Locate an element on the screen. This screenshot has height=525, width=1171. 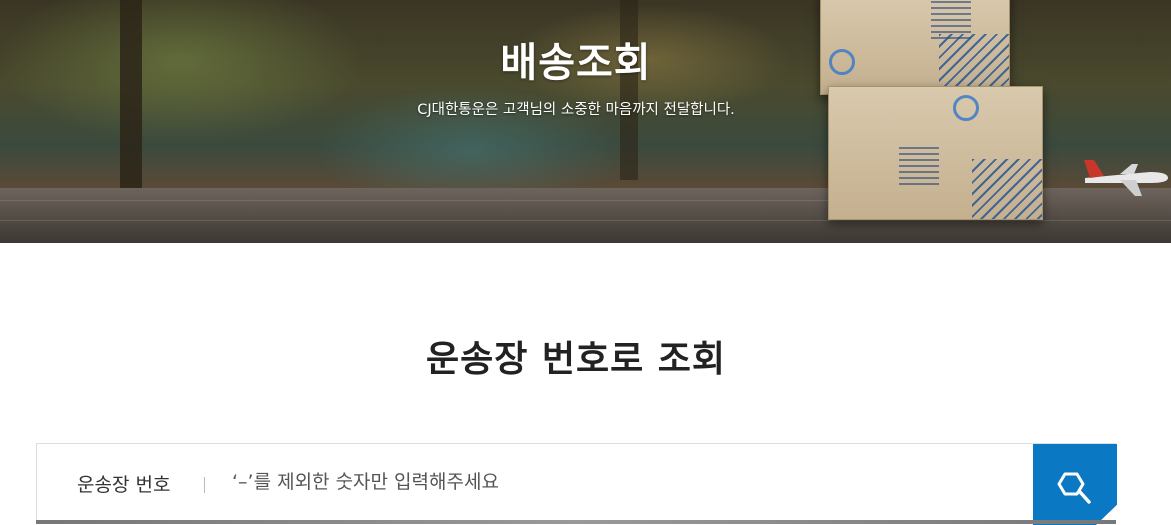
airplane-icon is located at coordinates (1126, 178).